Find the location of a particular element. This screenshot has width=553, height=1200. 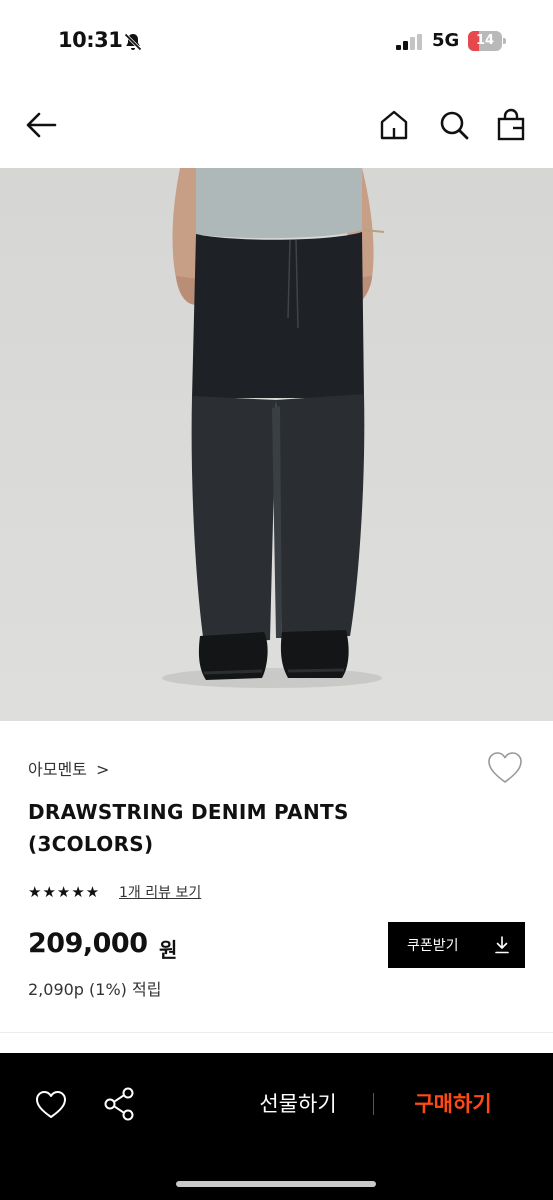

shopping-bag-icon is located at coordinates (511, 125).